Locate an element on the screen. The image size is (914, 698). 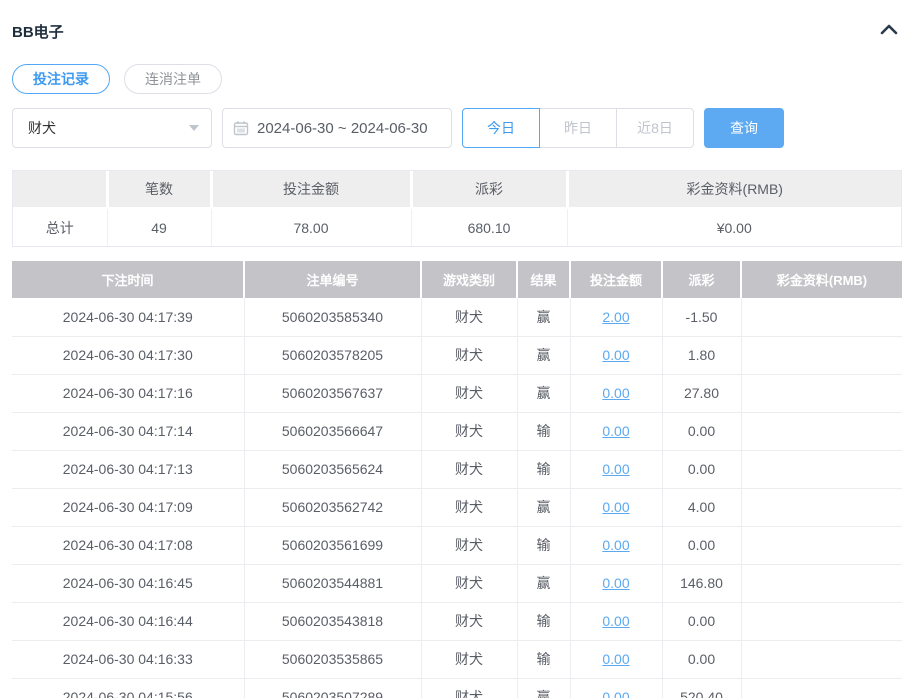
records-col-result: 结果 is located at coordinates (544, 279).